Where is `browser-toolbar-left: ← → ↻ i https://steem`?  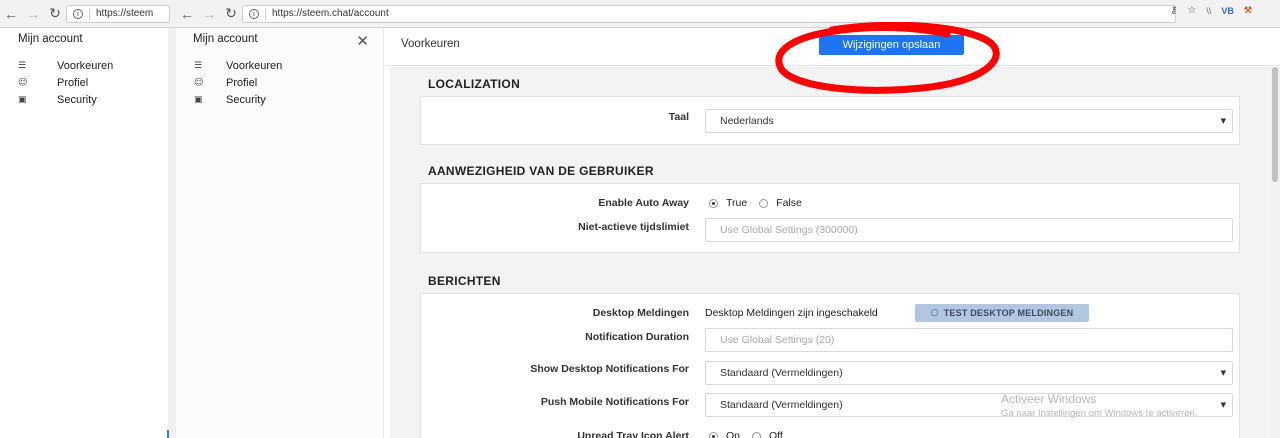
browser-toolbar-left: ← → ↻ i https://steem is located at coordinates (88, 14).